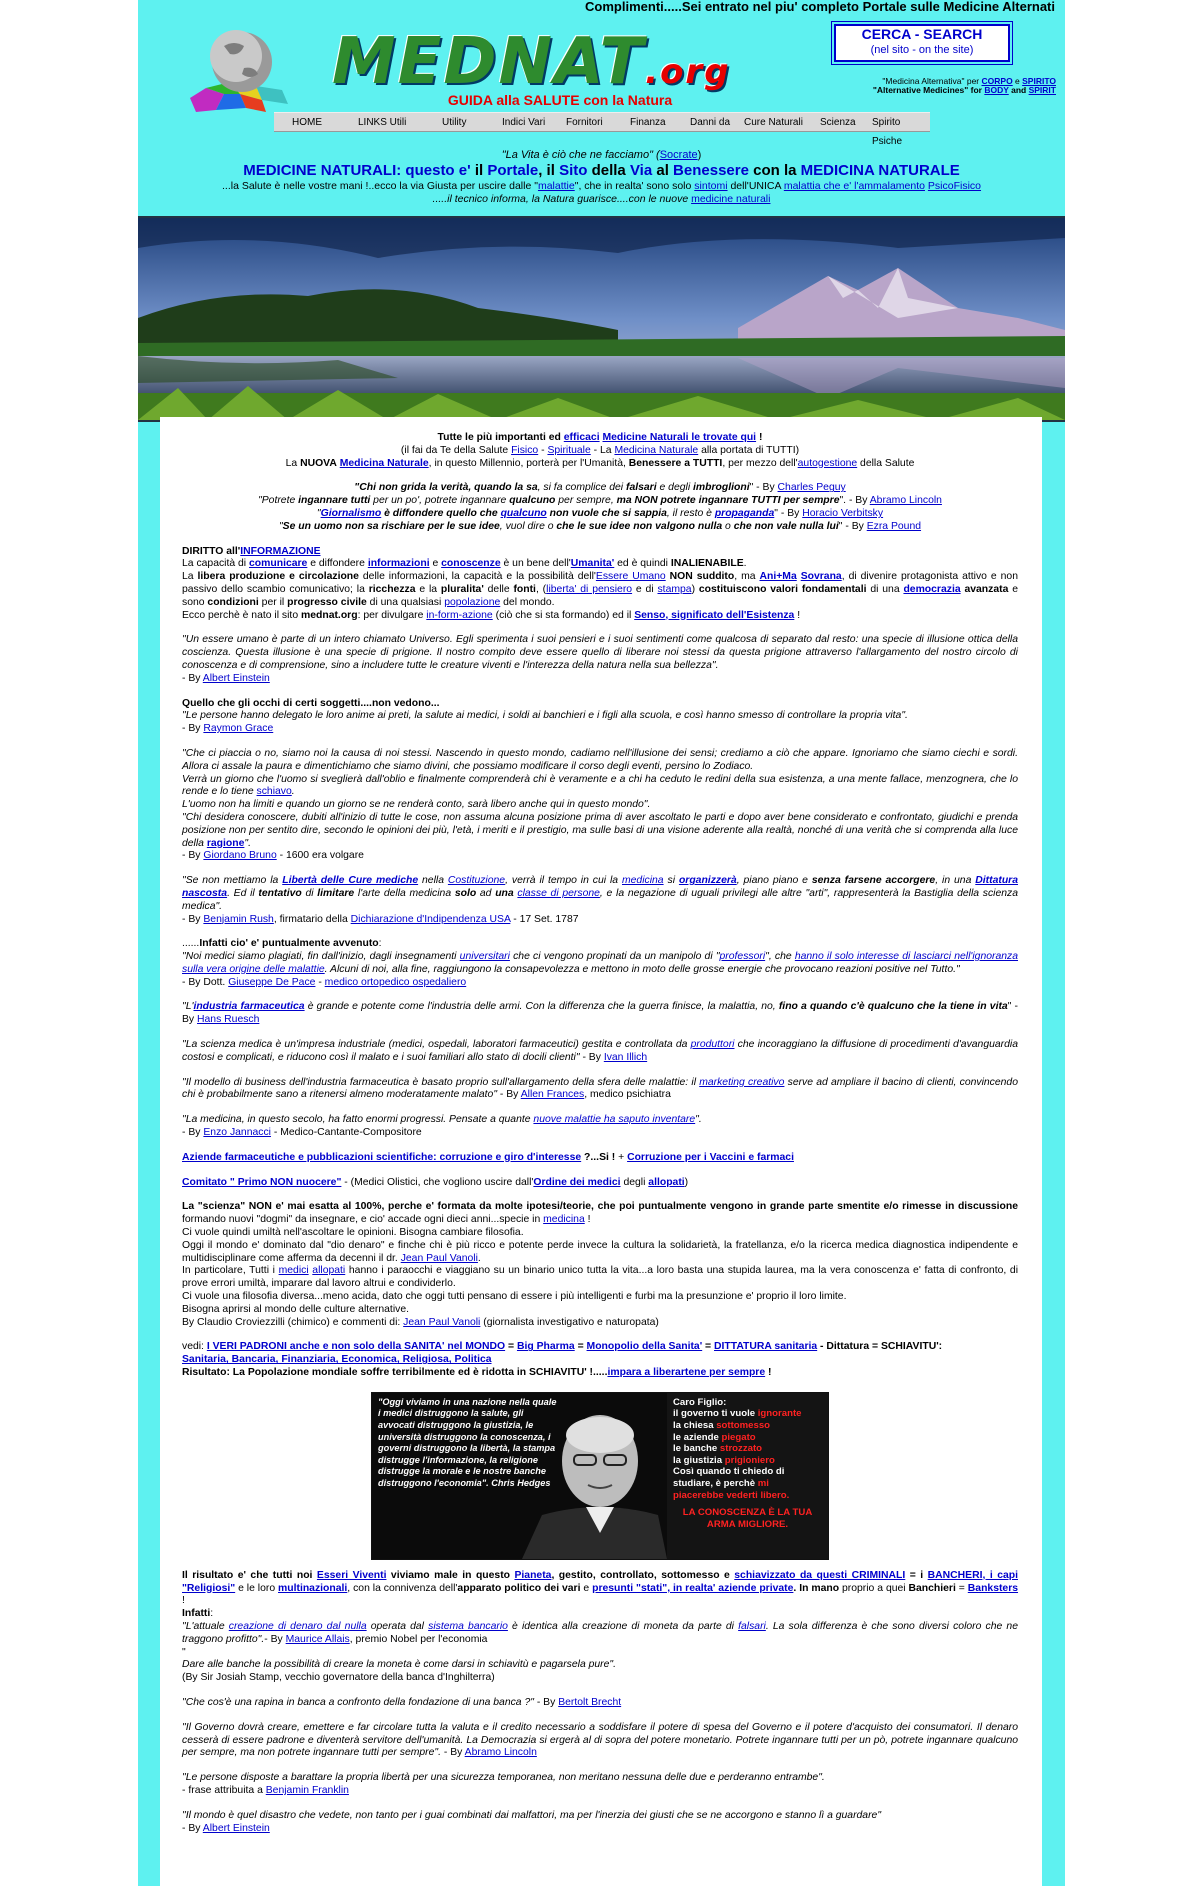 The width and height of the screenshot is (1200, 1886). I want to click on link-liberta-cure: Libertà delle Cure mediche, so click(350, 880).